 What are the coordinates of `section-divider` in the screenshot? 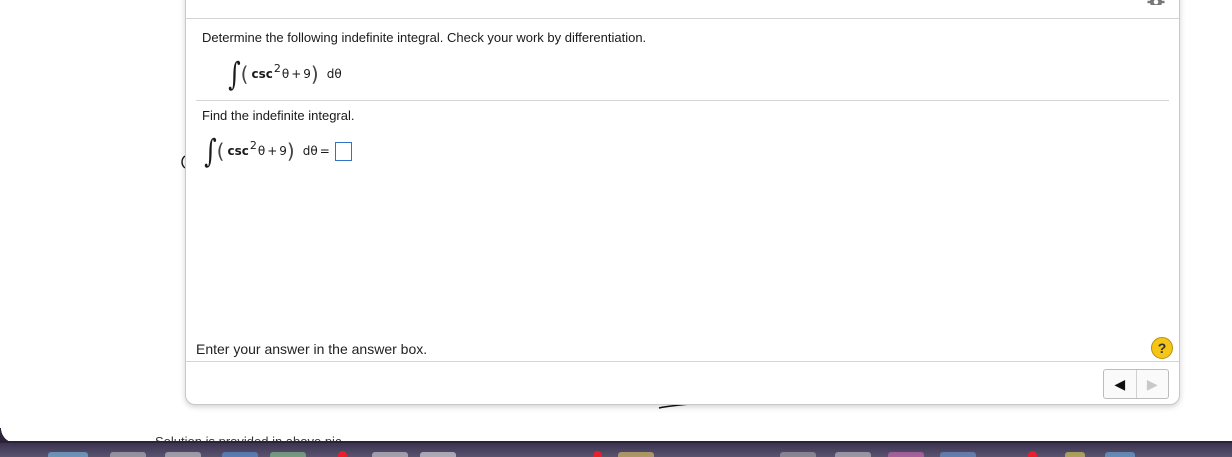 It's located at (682, 100).